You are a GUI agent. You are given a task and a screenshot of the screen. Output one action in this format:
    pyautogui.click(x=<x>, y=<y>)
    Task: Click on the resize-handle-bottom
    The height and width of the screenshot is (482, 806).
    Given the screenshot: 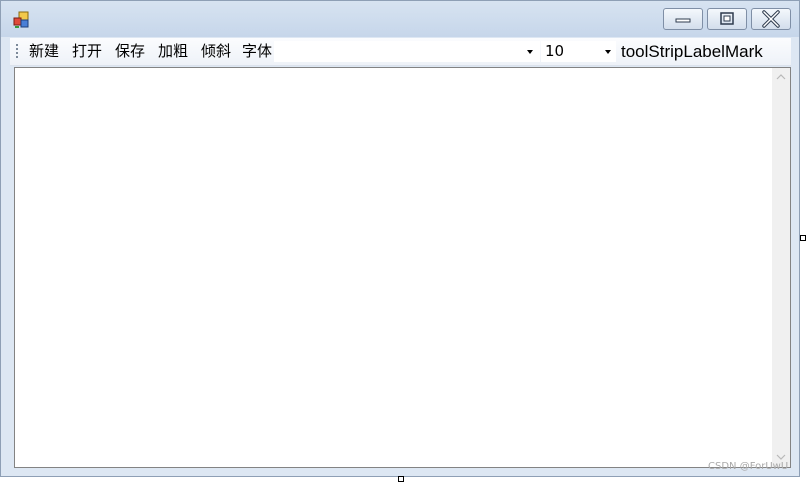 What is the action you would take?
    pyautogui.click(x=401, y=479)
    